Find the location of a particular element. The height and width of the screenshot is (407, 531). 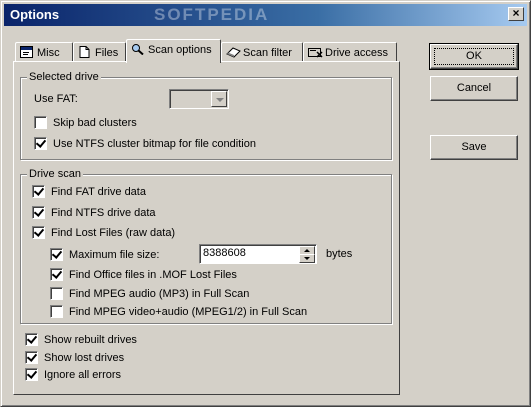

max-file-size-label: Maximum file size: is located at coordinates (114, 255).